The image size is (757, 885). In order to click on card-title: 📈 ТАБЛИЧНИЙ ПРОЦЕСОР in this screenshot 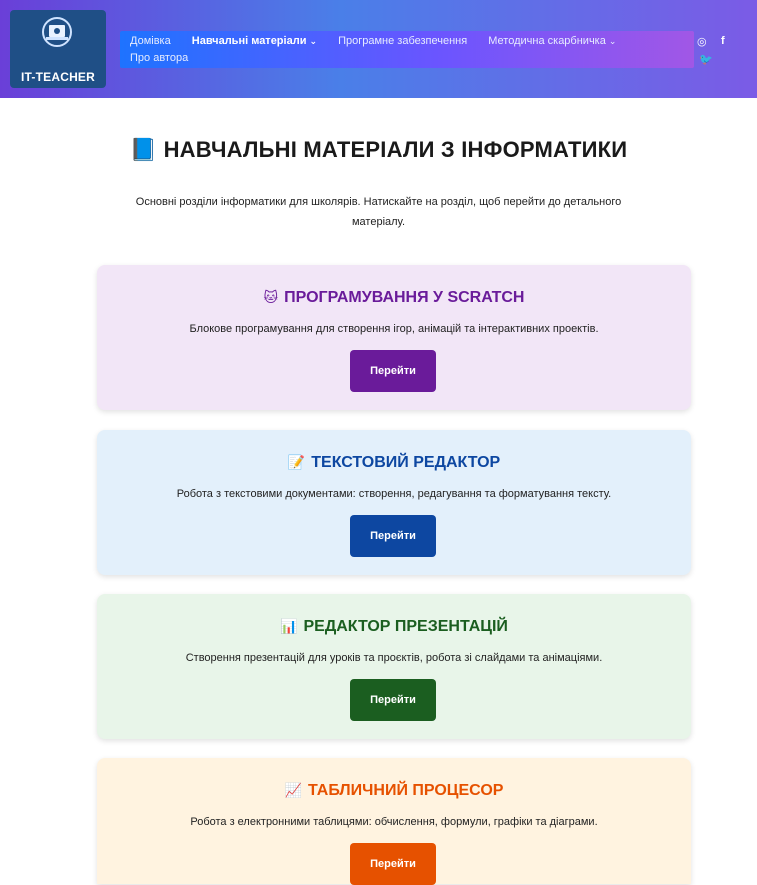, I will do `click(394, 791)`.